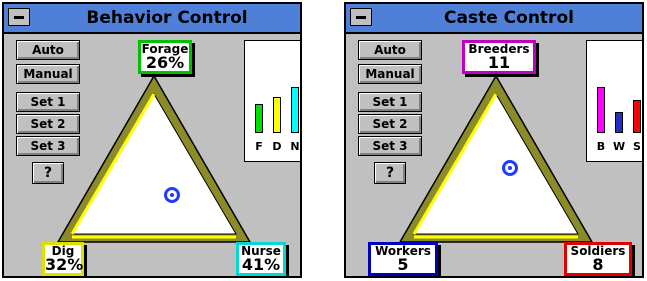 This screenshot has width=647, height=281. I want to click on workers-value: 5, so click(403, 264).